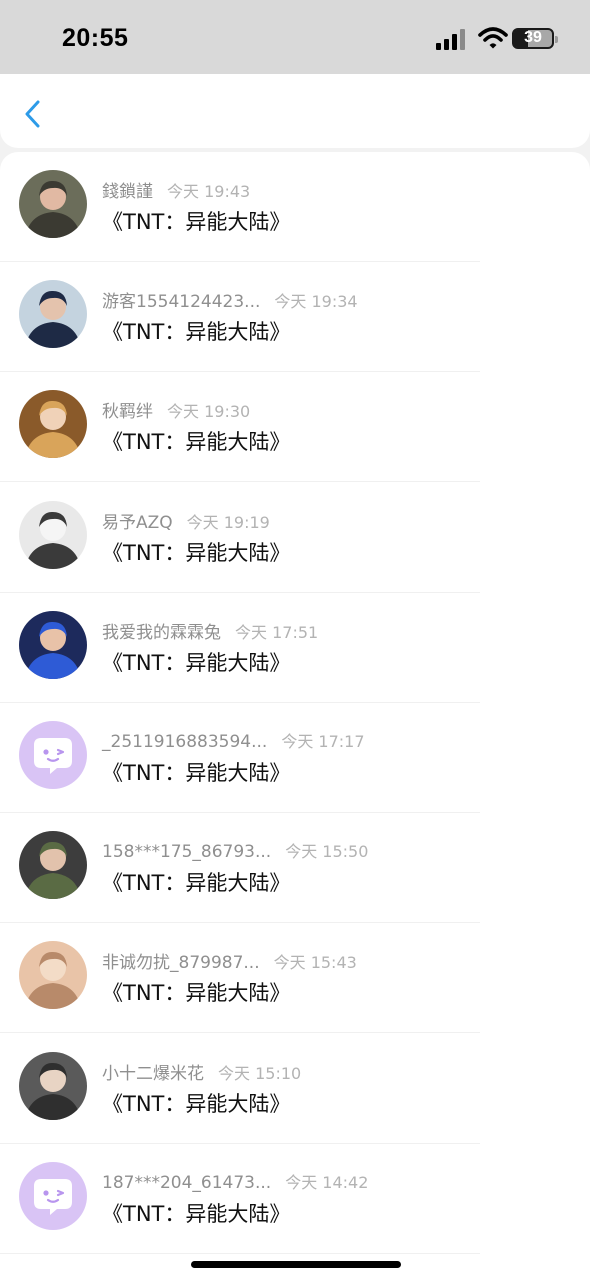 Image resolution: width=590 pixels, height=1280 pixels. Describe the element at coordinates (153, 1071) in the screenshot. I see `username: 小十二爆米花` at that location.